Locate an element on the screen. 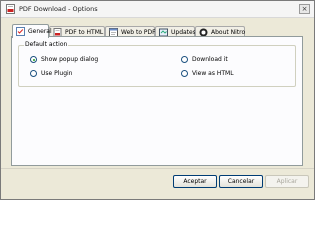  window-title: PDF Download - Options is located at coordinates (58, 9).